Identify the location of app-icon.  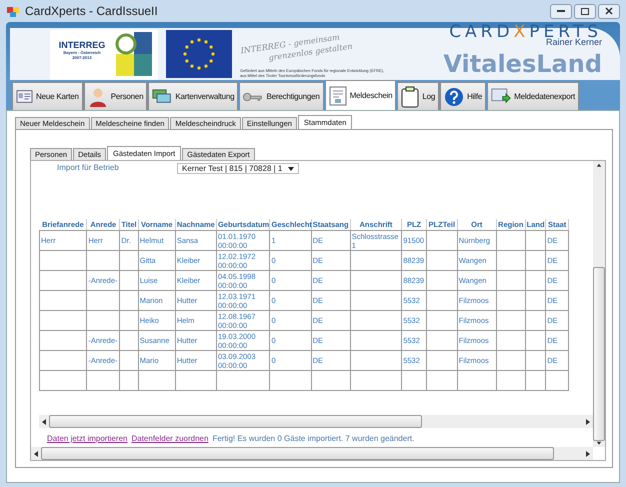
(13, 11).